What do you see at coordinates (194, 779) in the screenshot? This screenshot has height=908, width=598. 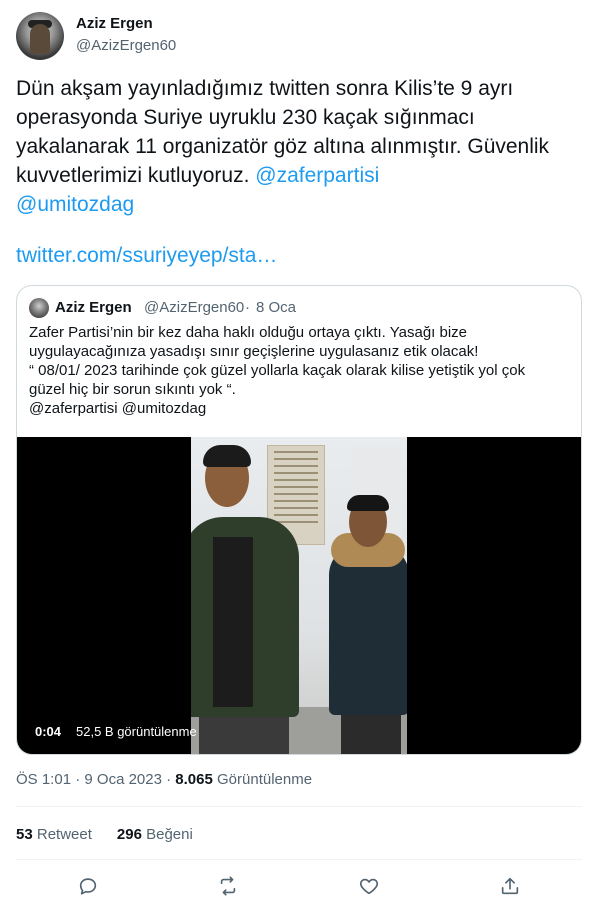 I see `view-count: 8.065` at bounding box center [194, 779].